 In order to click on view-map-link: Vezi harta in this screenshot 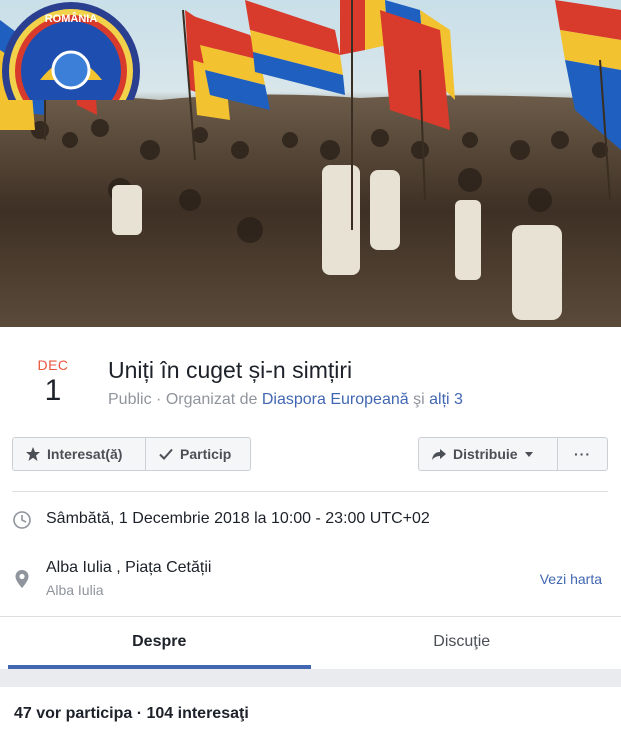, I will do `click(571, 579)`.